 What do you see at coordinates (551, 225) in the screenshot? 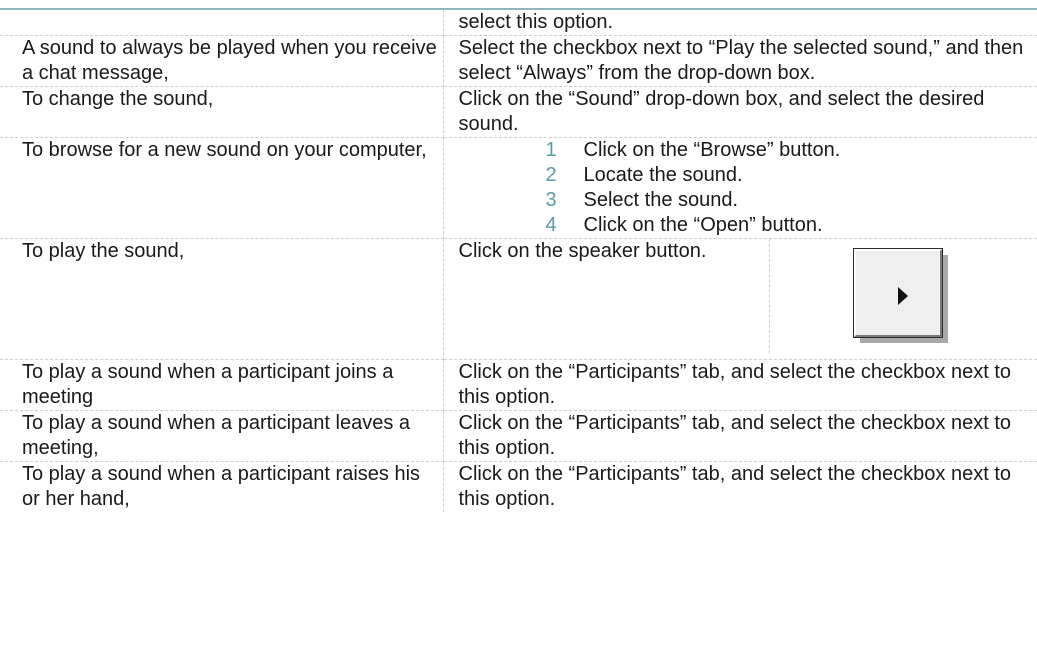
I see `step-number: 4` at bounding box center [551, 225].